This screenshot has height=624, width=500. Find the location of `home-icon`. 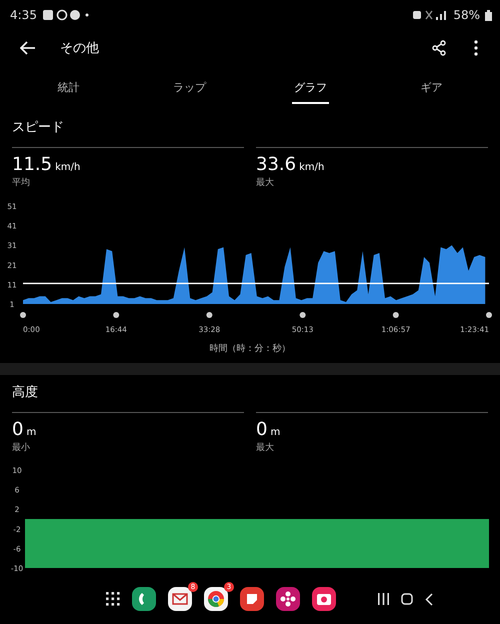

home-icon is located at coordinates (407, 599).